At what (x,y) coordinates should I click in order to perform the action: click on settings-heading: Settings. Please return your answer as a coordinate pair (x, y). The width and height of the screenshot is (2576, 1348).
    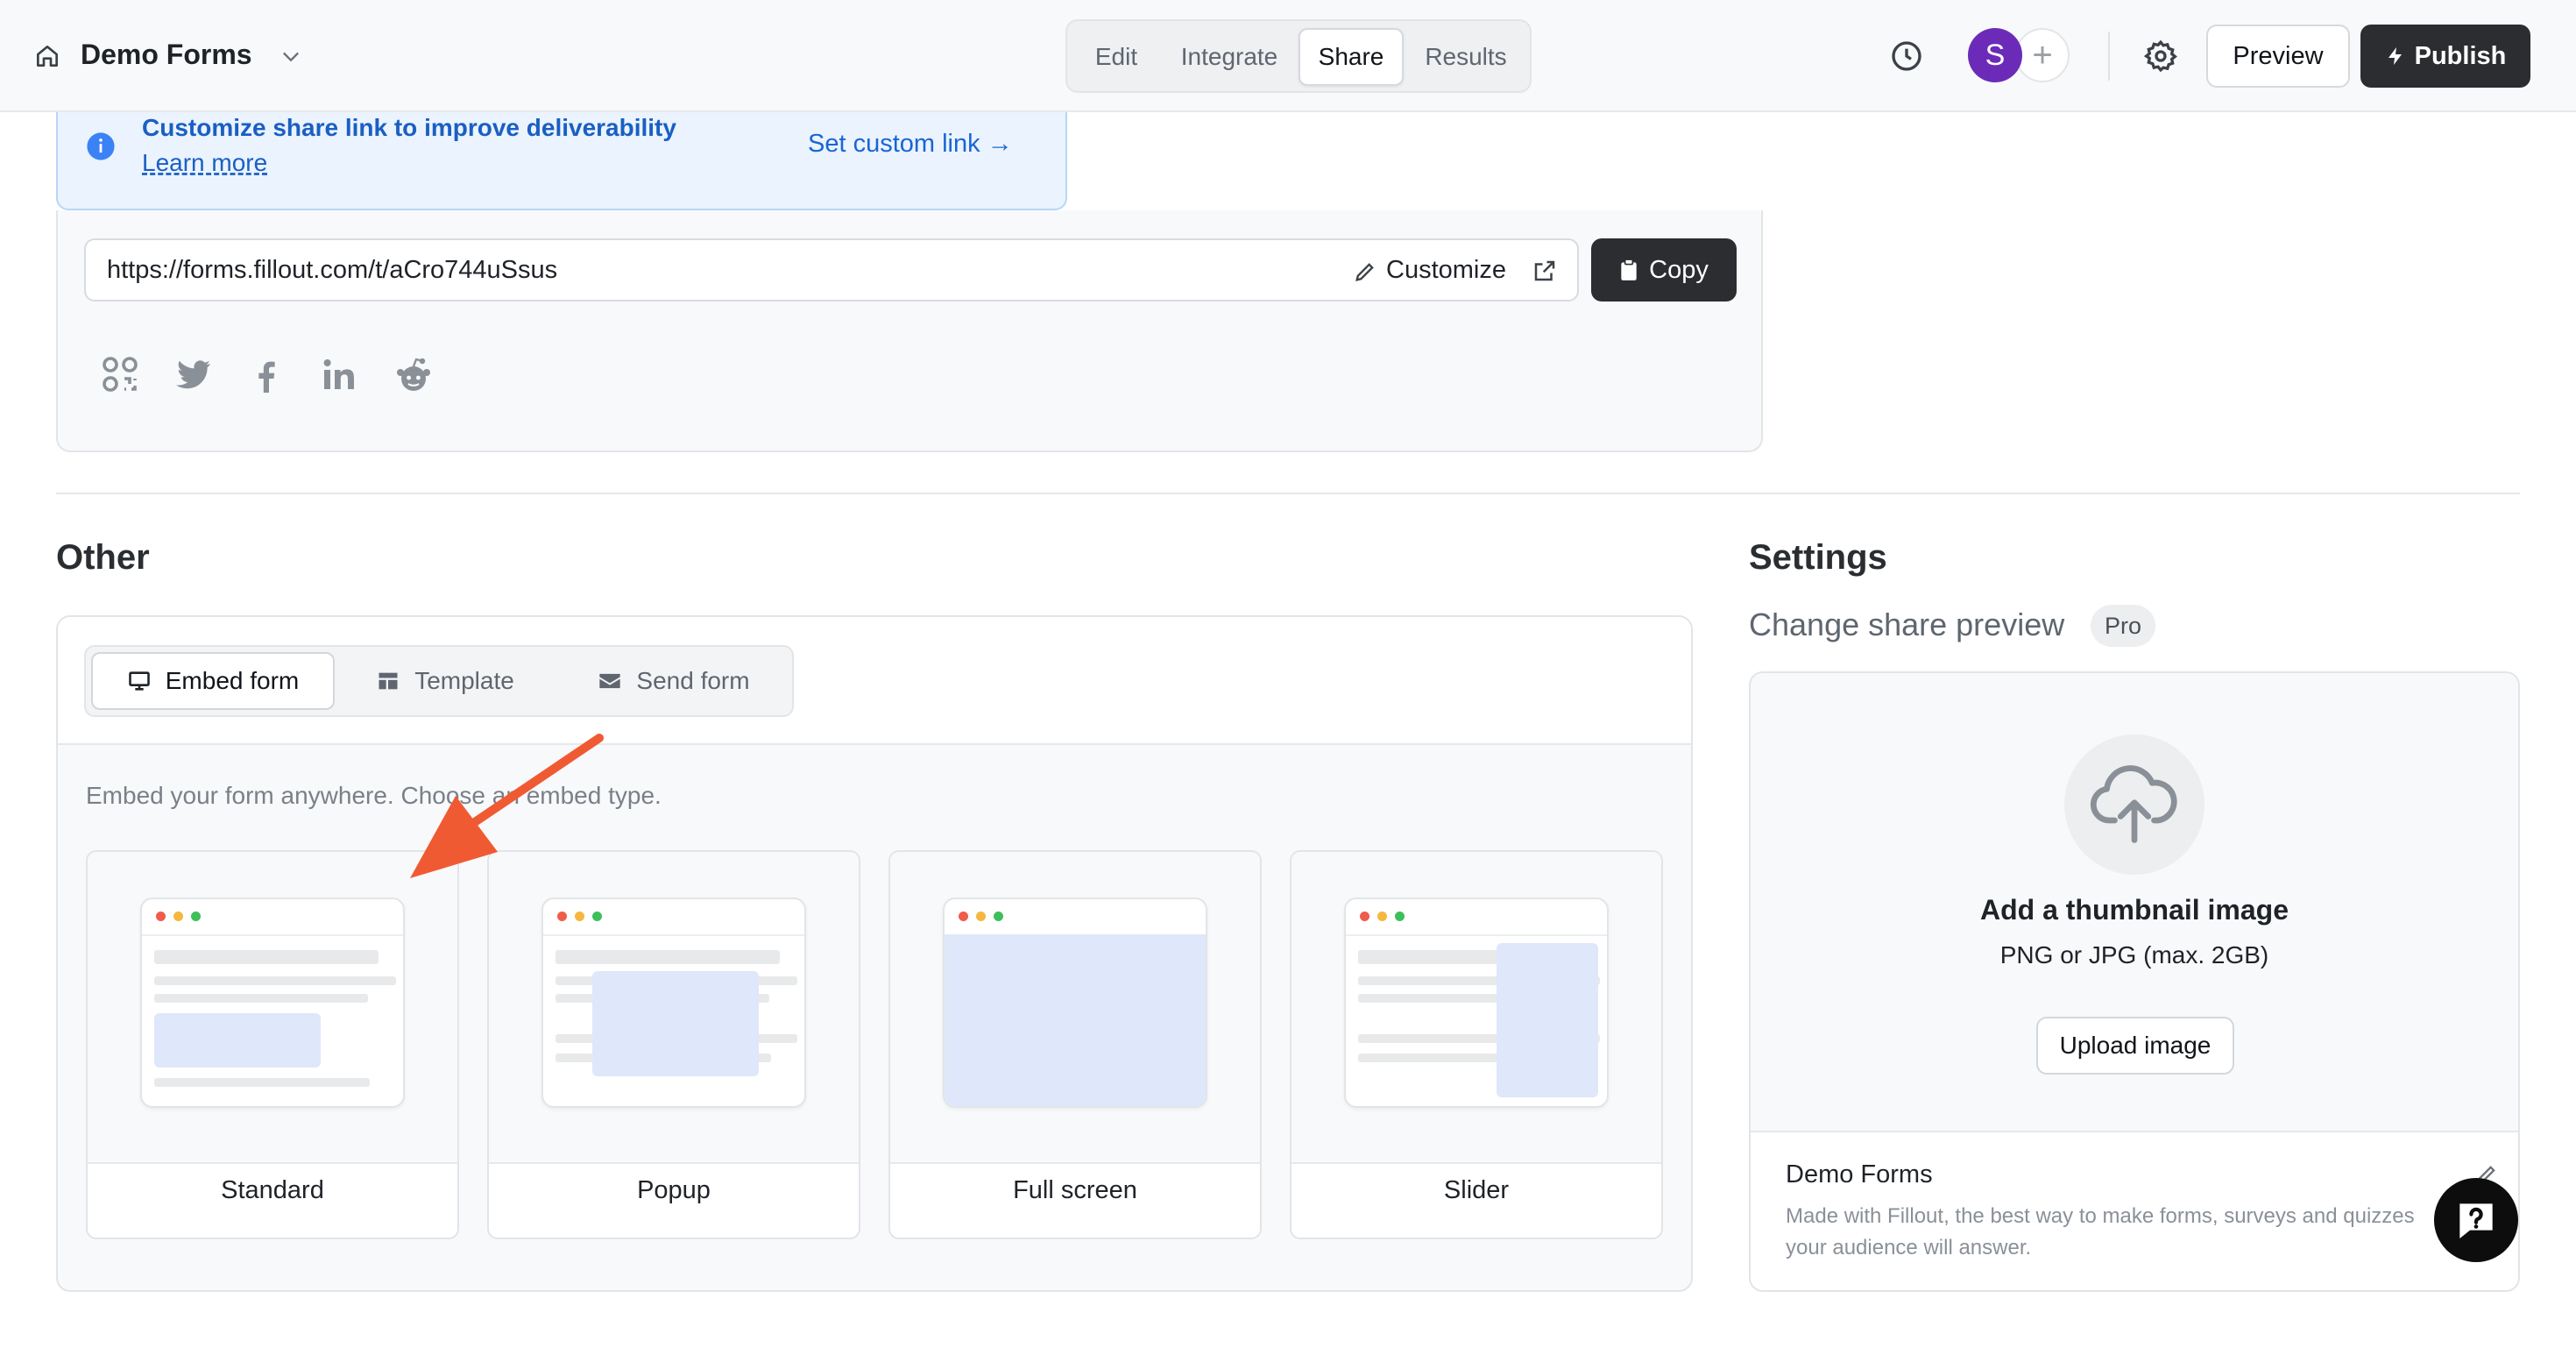
    Looking at the image, I should click on (1818, 557).